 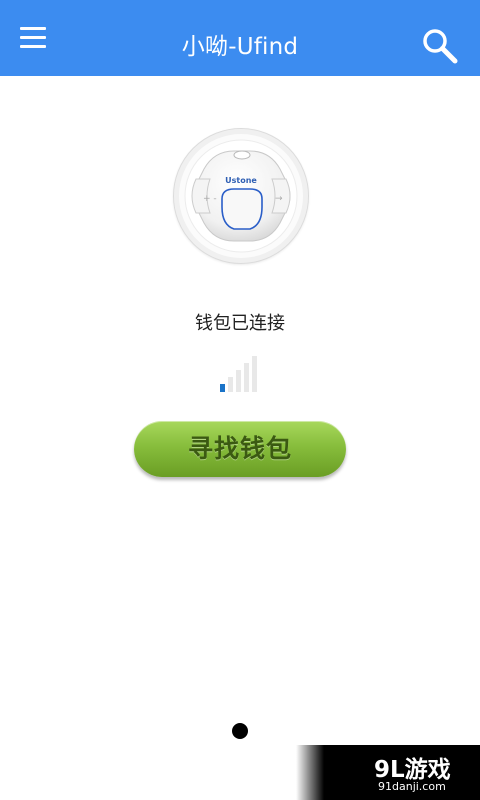 What do you see at coordinates (241, 180) in the screenshot?
I see `device-brand-label: Ustone` at bounding box center [241, 180].